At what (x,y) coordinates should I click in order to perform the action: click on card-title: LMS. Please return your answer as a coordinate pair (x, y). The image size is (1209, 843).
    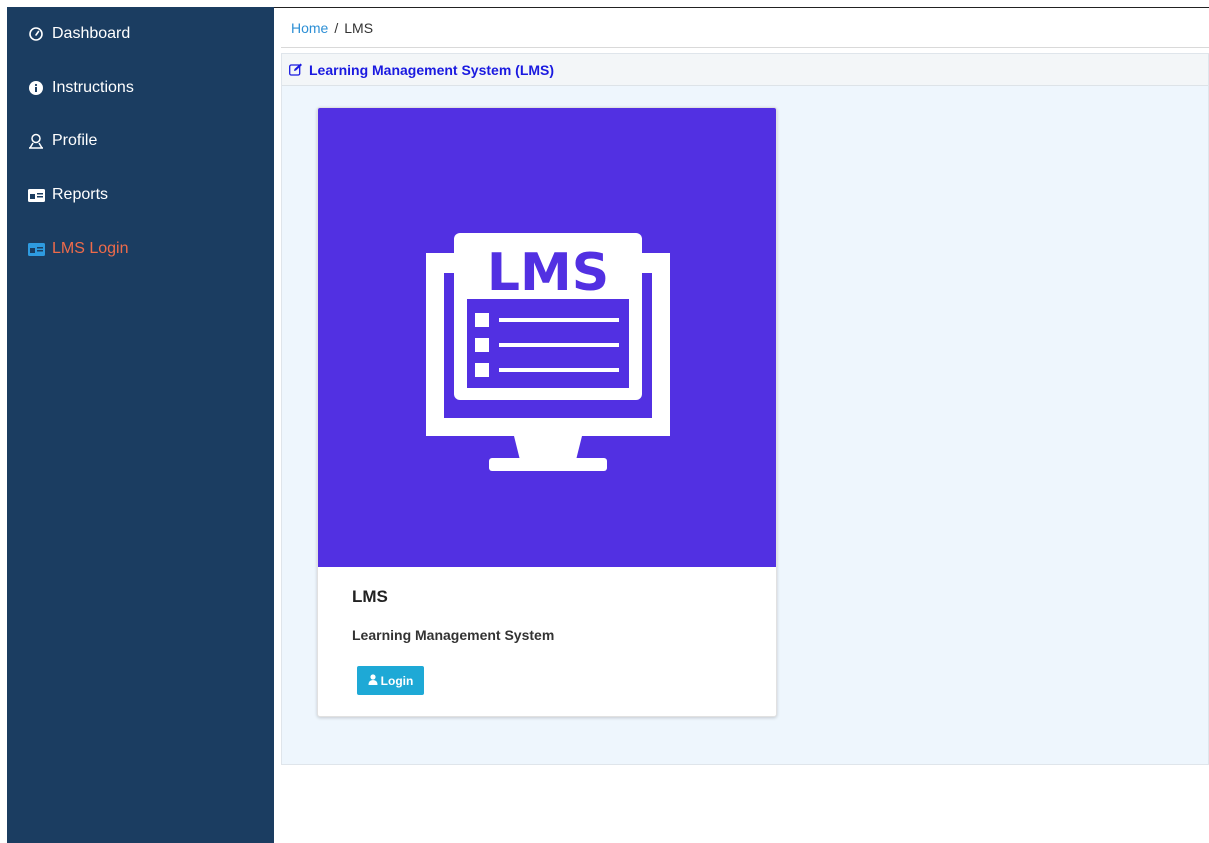
    Looking at the image, I should click on (370, 596).